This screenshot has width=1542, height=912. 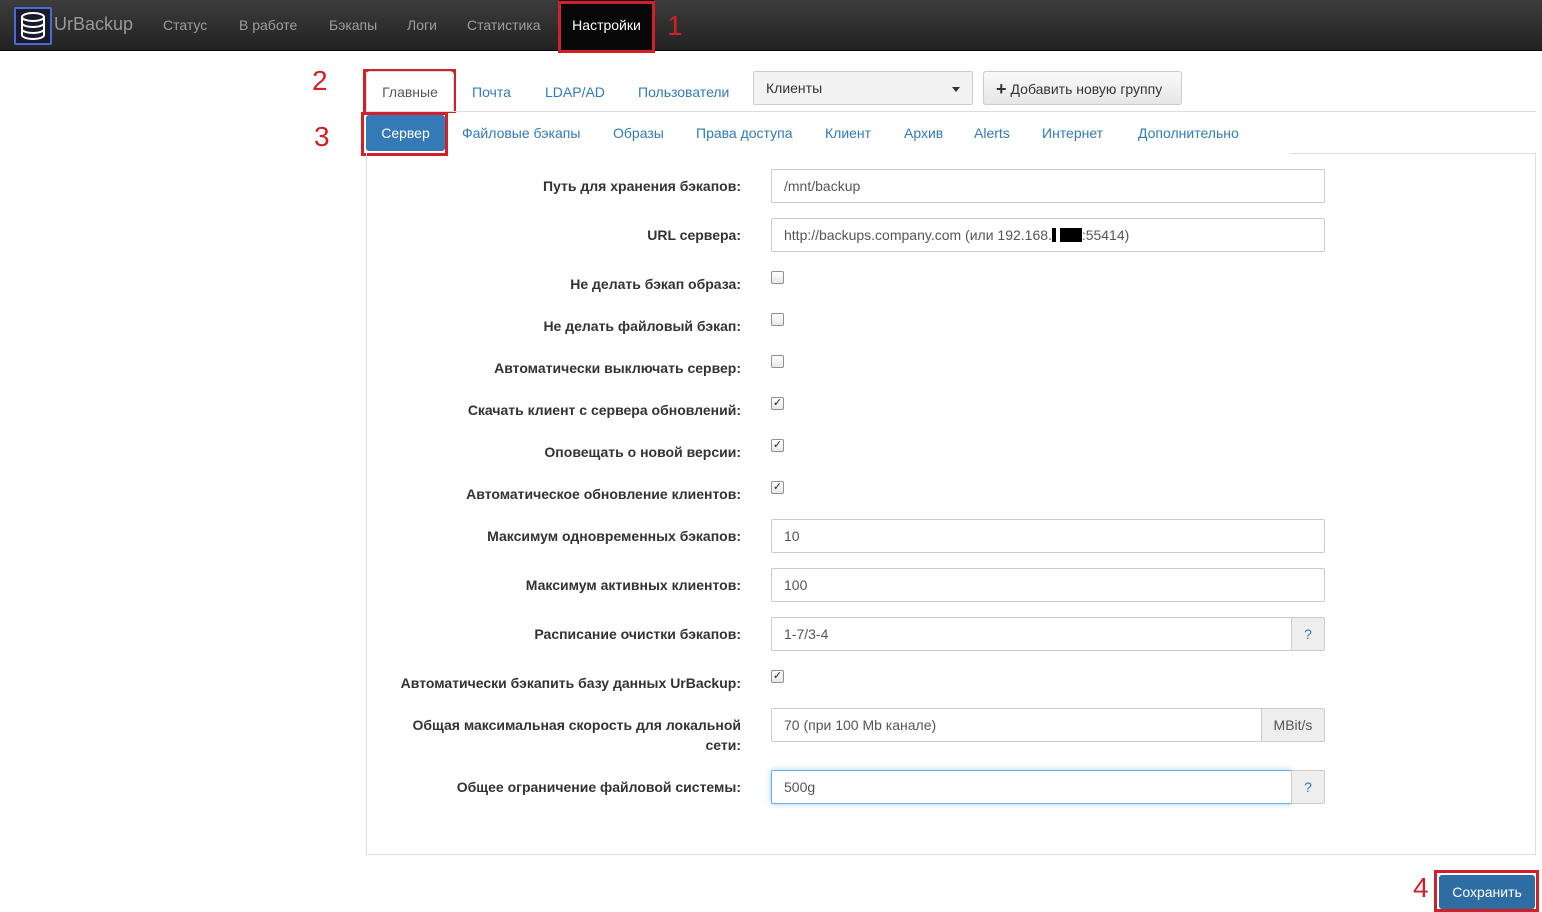 What do you see at coordinates (794, 88) in the screenshot?
I see `group-select-value: Клиенты` at bounding box center [794, 88].